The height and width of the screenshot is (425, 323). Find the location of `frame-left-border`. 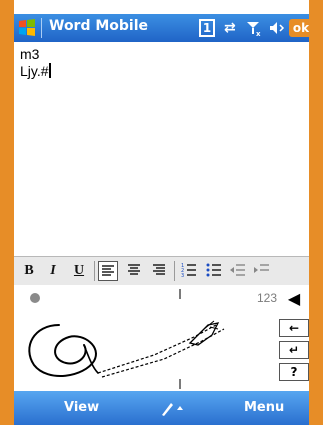

frame-left-border is located at coordinates (7, 212).